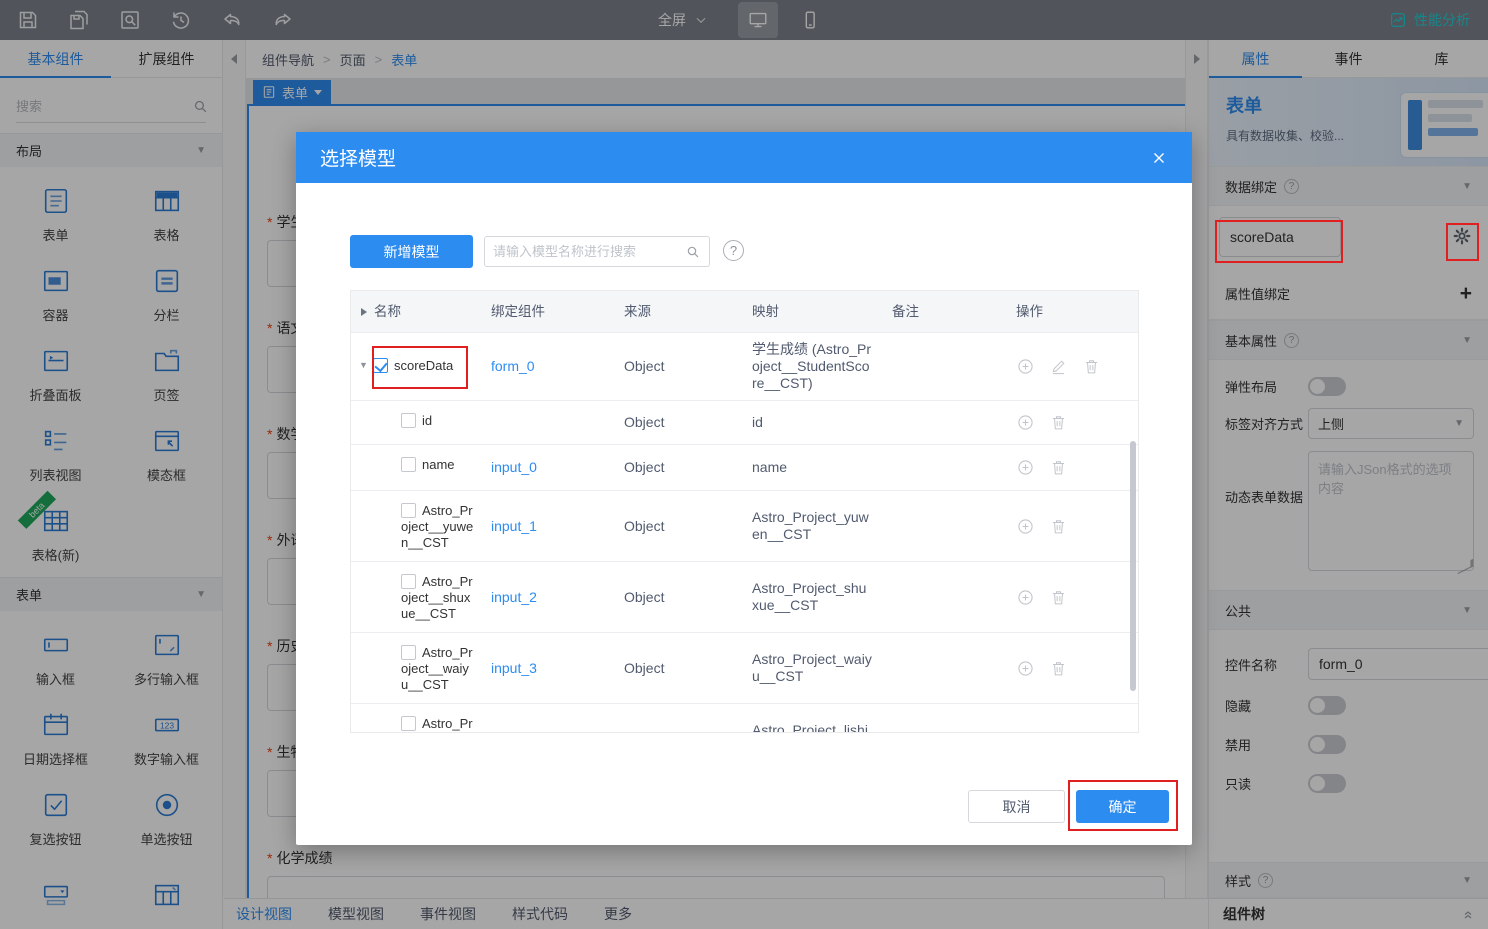  What do you see at coordinates (416, 597) in the screenshot?
I see `model-name-cell: Astro_Project__shuxue__CST` at bounding box center [416, 597].